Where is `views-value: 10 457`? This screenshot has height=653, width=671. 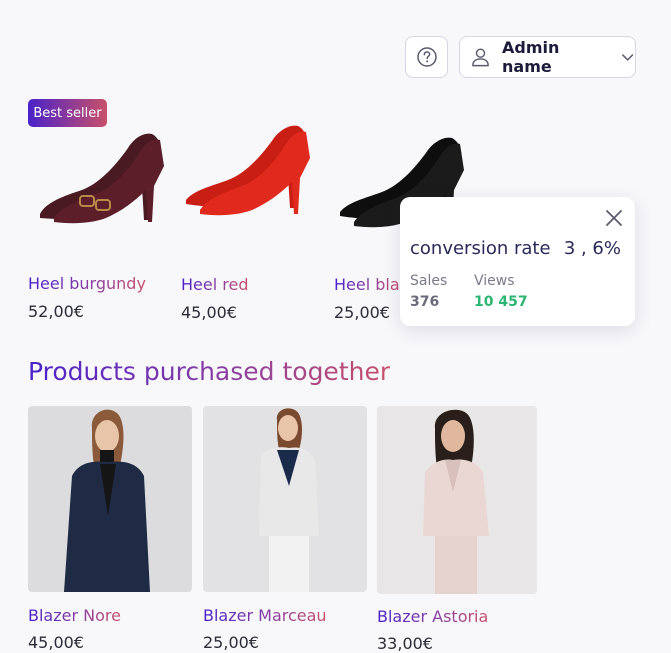 views-value: 10 457 is located at coordinates (501, 302).